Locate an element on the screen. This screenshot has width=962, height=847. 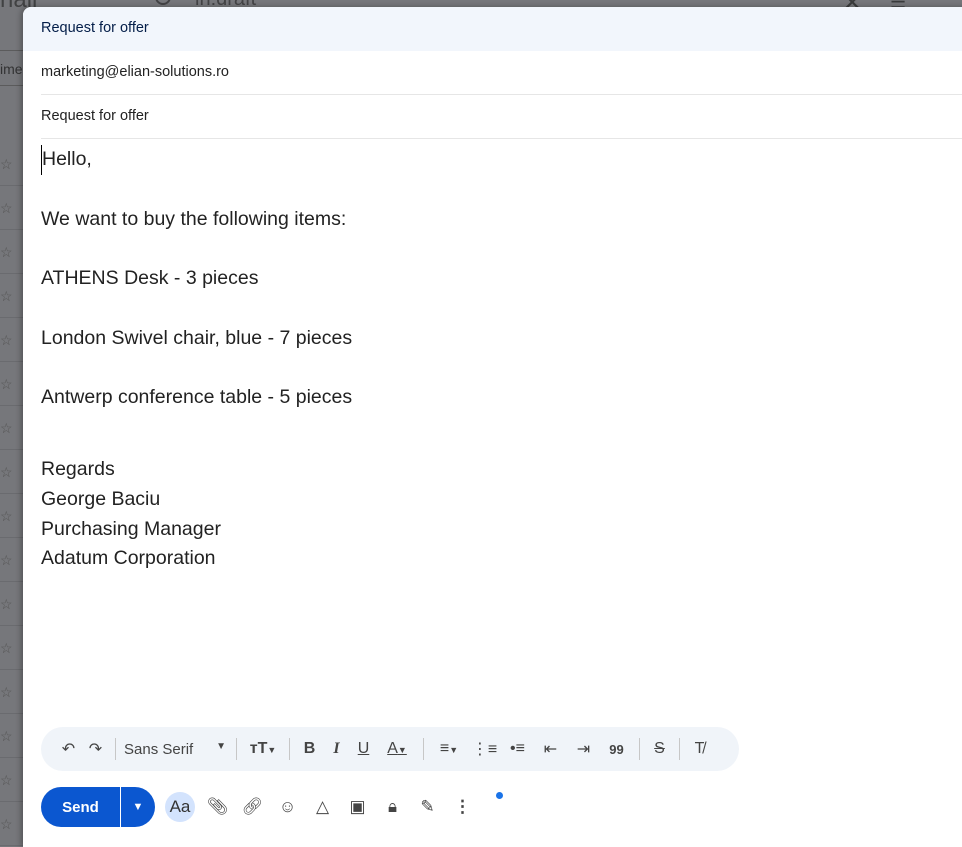
body-line: Hello, is located at coordinates (501, 160).